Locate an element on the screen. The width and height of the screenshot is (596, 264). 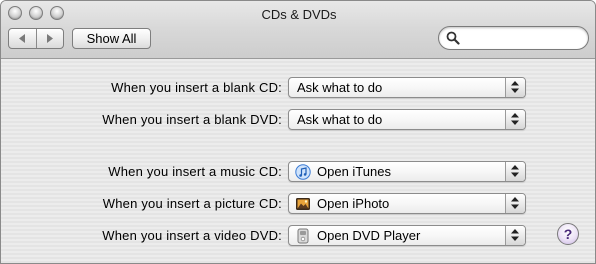
blank-dvd-value: Ask what to do is located at coordinates (340, 119).